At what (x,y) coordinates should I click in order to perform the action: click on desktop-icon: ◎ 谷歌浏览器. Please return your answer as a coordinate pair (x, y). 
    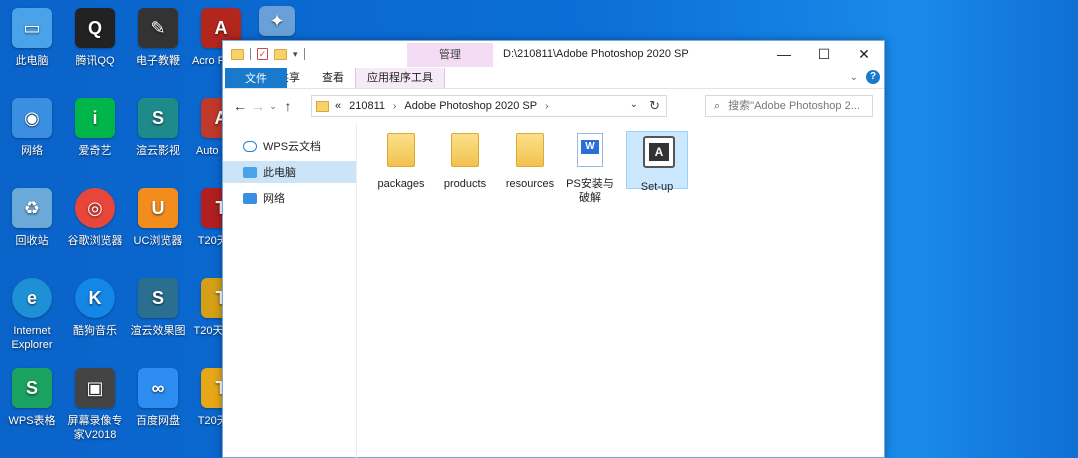
    Looking at the image, I should click on (95, 218).